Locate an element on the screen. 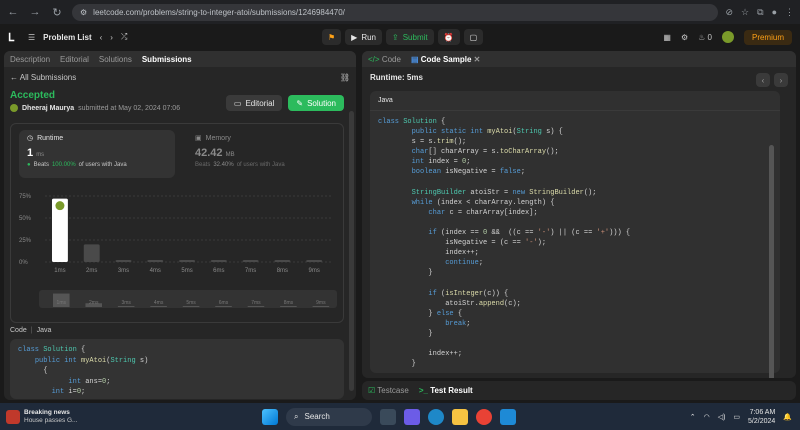  chart-range-brush: 1ms 2ms 3ms 4ms 5ms 6ms 7ms 8ms 9ms is located at coordinates (188, 299).